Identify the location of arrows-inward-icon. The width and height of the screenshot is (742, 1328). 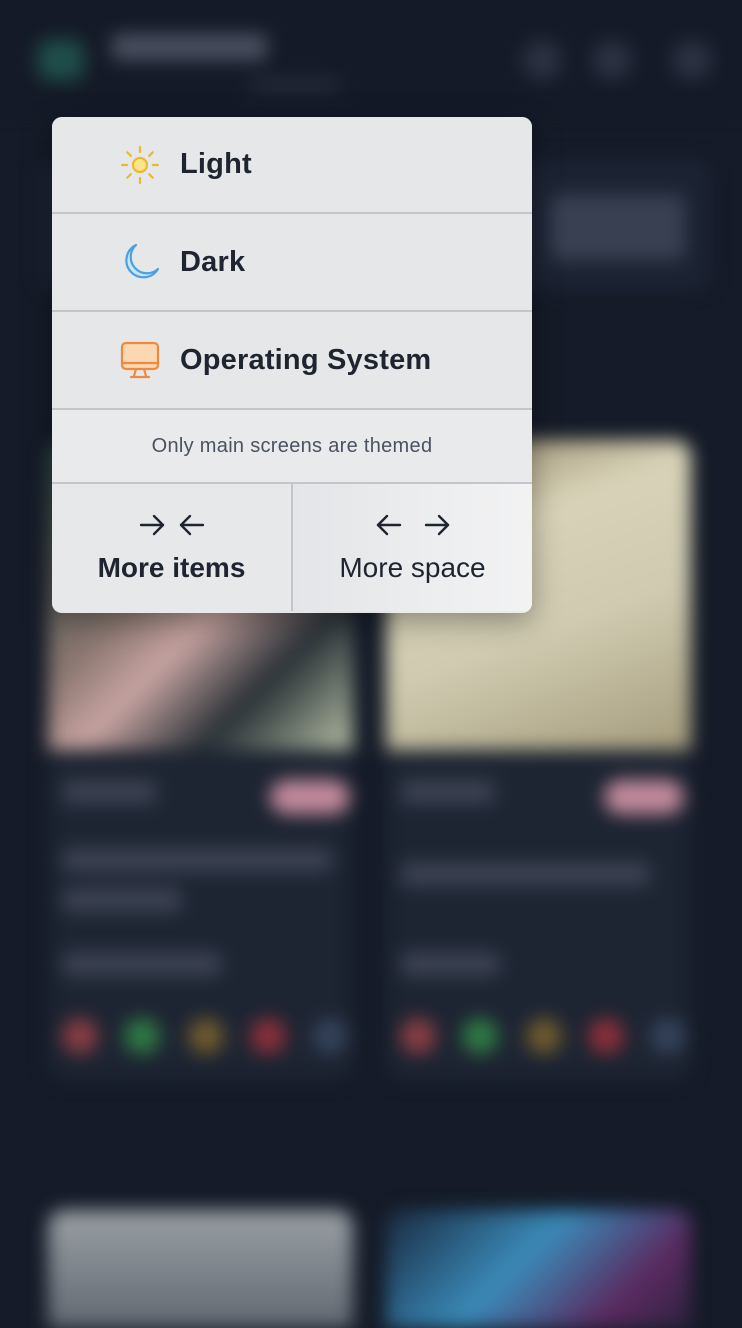
(172, 525).